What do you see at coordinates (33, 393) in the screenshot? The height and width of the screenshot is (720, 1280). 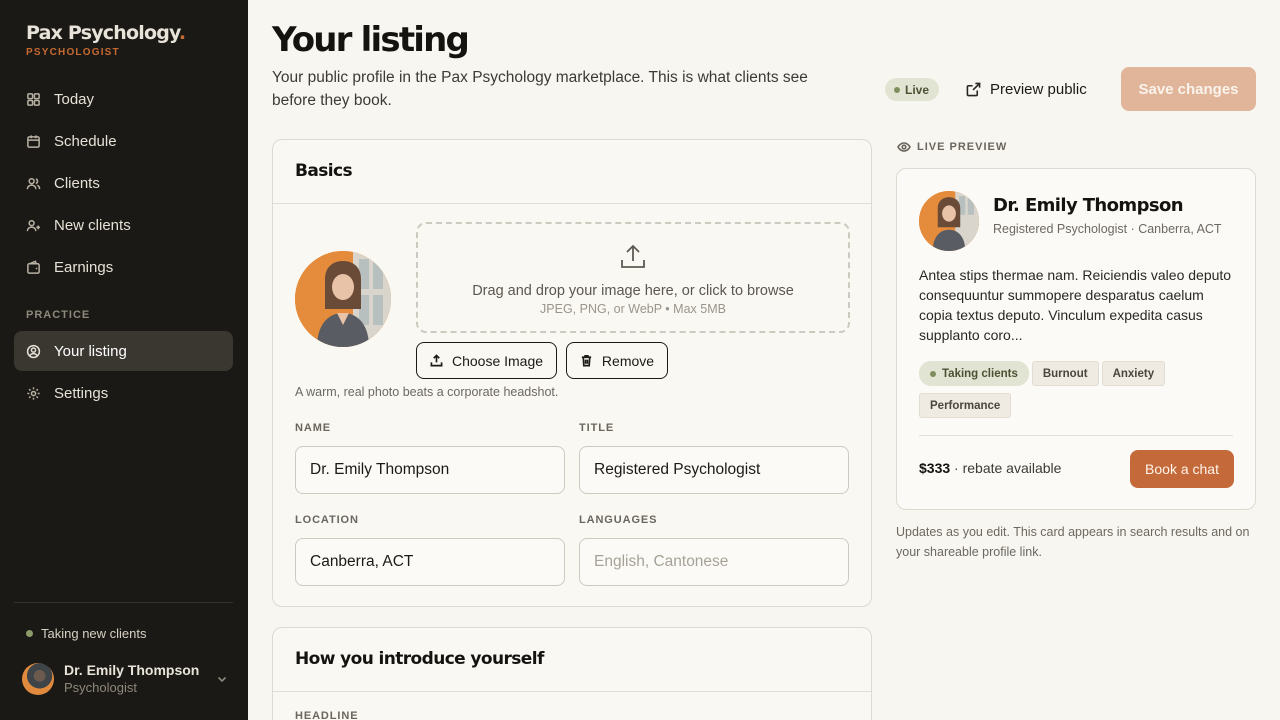 I see `gear-icon` at bounding box center [33, 393].